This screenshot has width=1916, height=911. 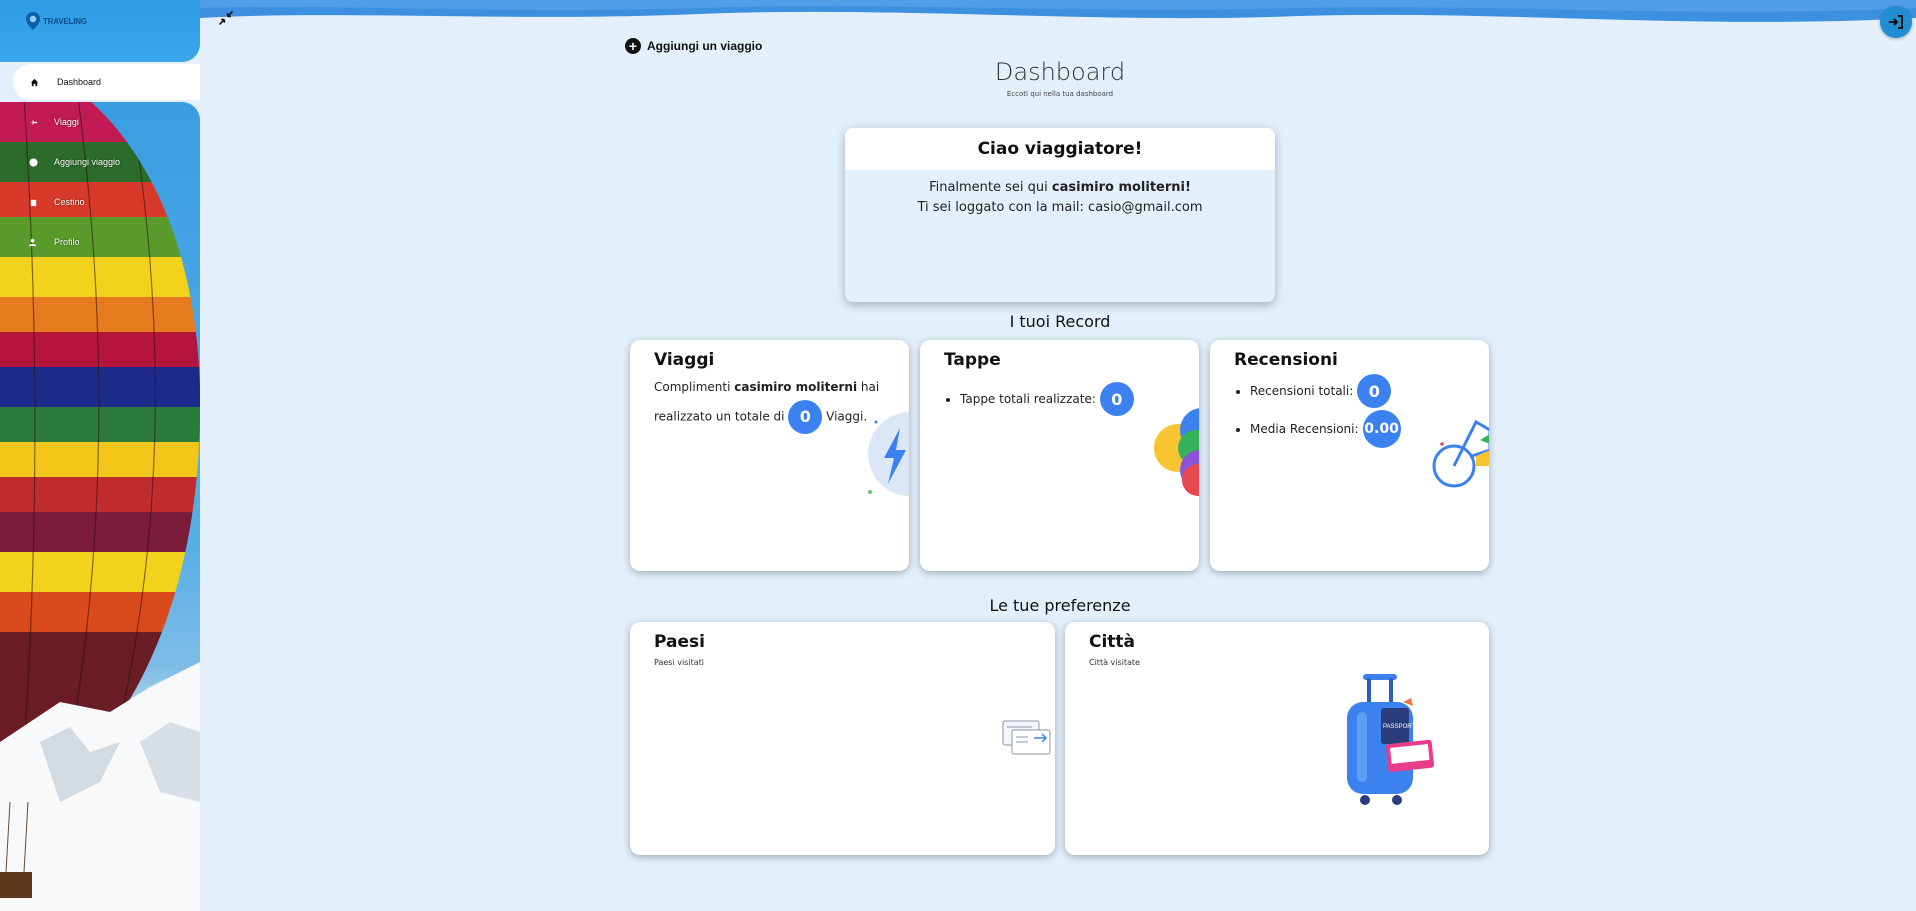 What do you see at coordinates (1116, 399) in the screenshot?
I see `tappe-count-badge: 0` at bounding box center [1116, 399].